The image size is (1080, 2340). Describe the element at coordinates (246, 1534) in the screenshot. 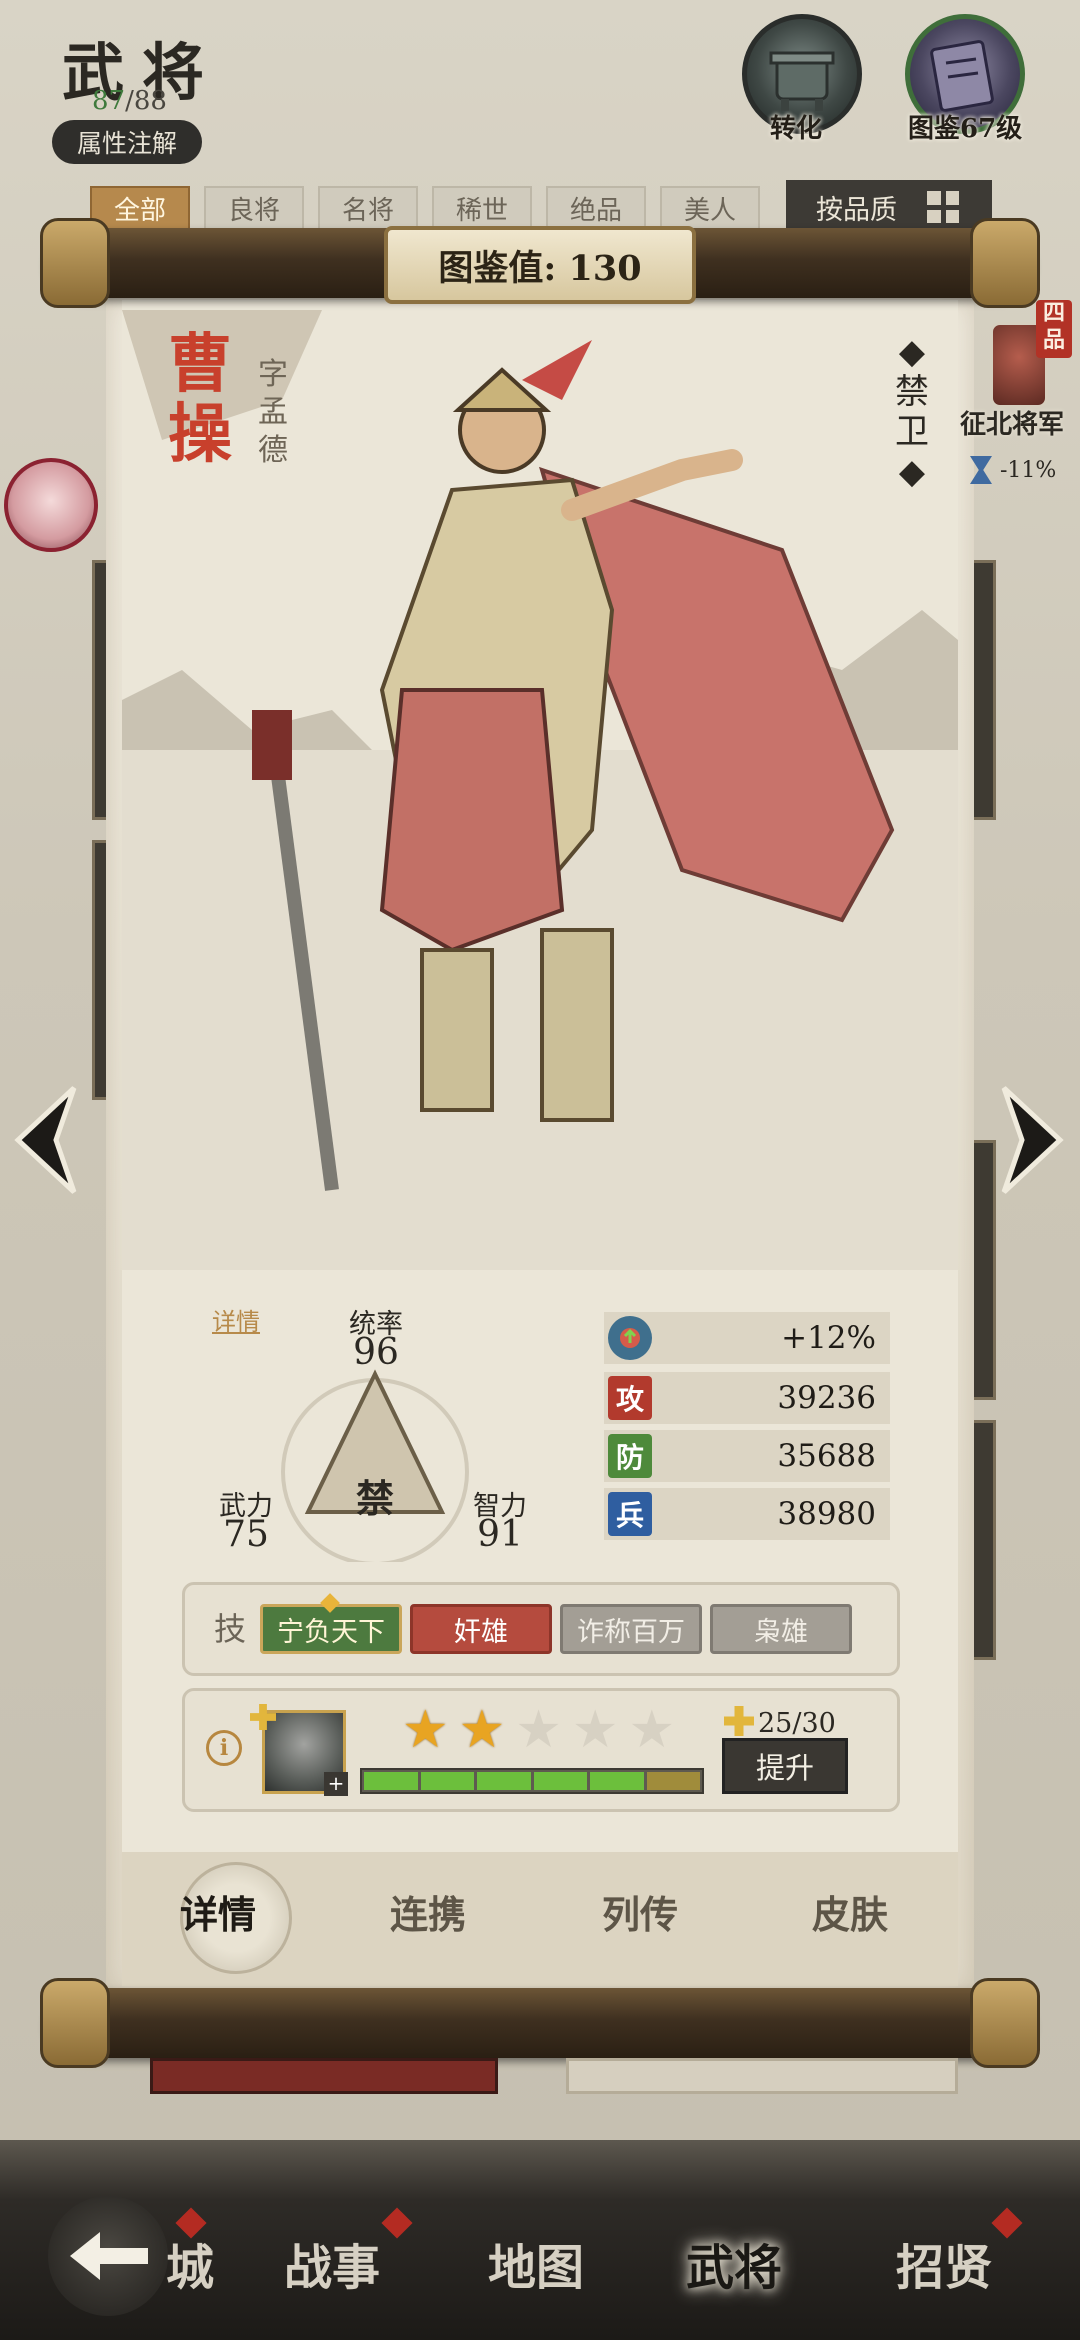

I see `force-value: 75` at that location.